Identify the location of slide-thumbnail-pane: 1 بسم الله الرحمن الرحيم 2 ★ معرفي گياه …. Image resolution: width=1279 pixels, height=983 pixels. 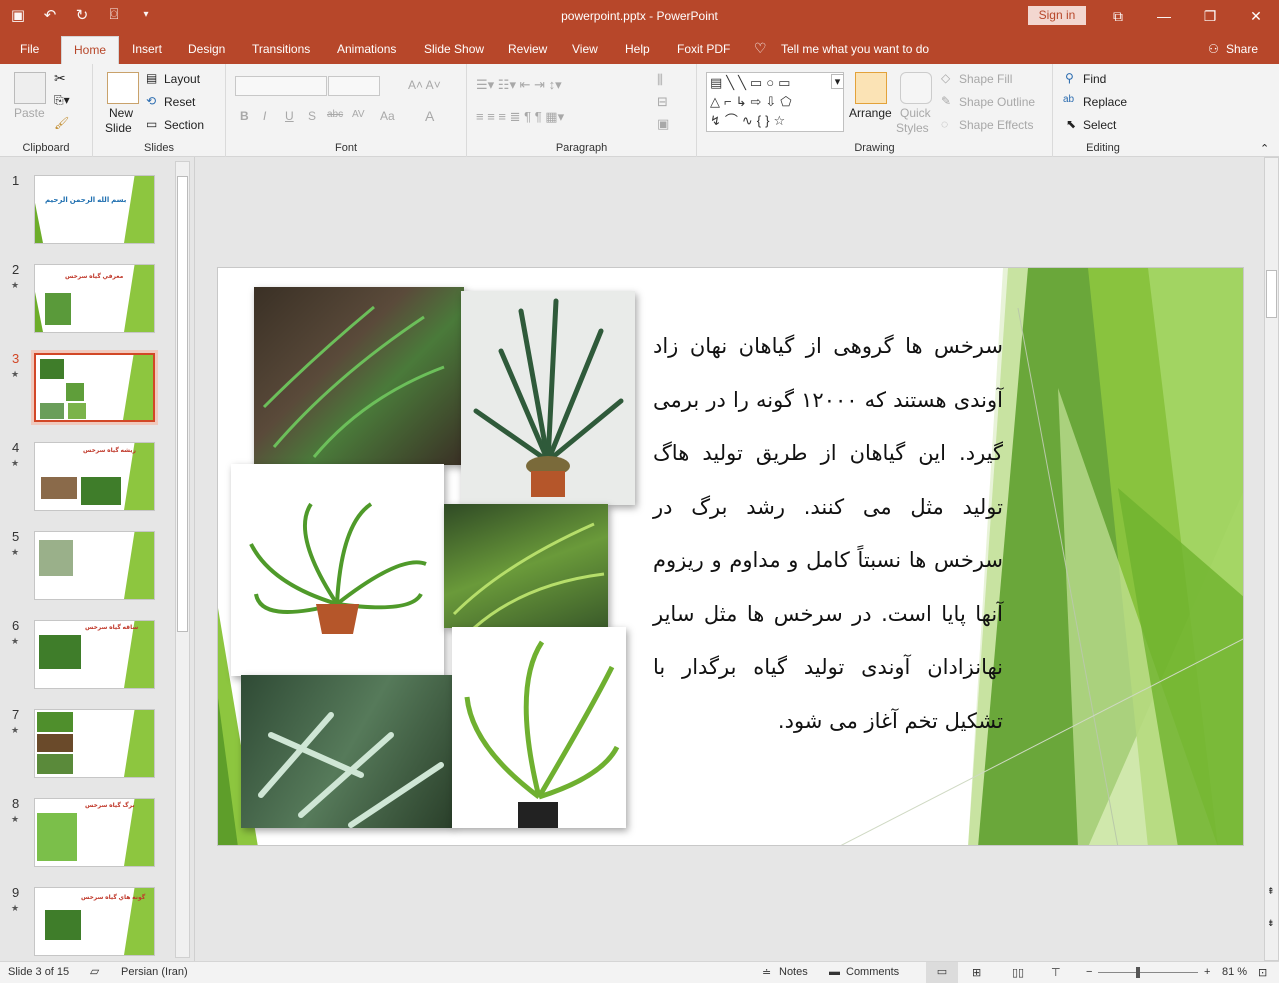
(97, 559).